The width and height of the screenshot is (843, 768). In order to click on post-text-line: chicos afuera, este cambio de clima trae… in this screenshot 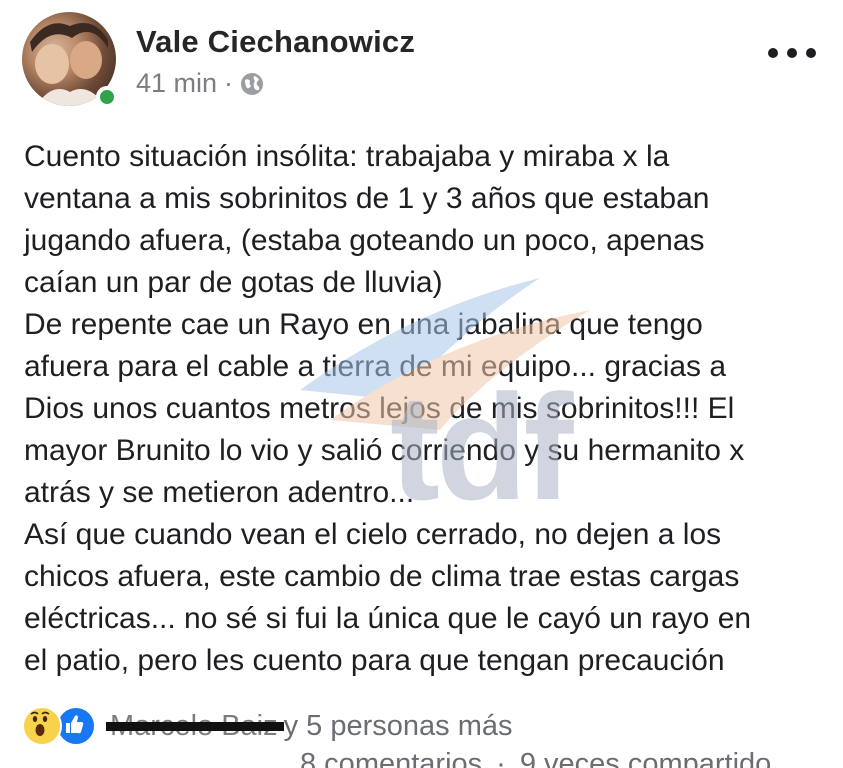, I will do `click(382, 576)`.